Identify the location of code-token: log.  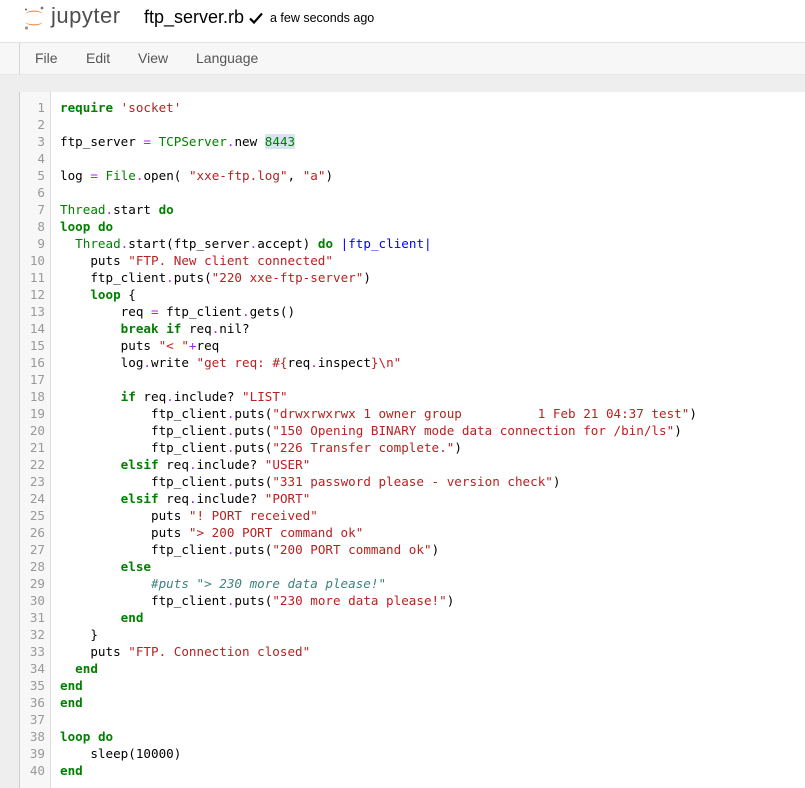
(75, 175).